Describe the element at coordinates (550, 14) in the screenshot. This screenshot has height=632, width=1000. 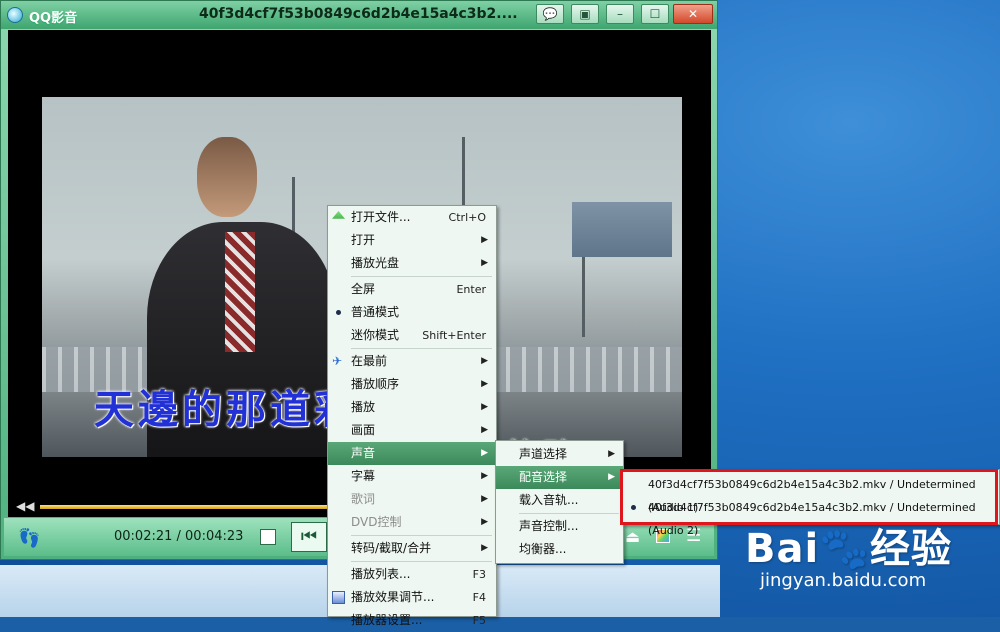
I see `chat-bubble-button: 💬` at that location.